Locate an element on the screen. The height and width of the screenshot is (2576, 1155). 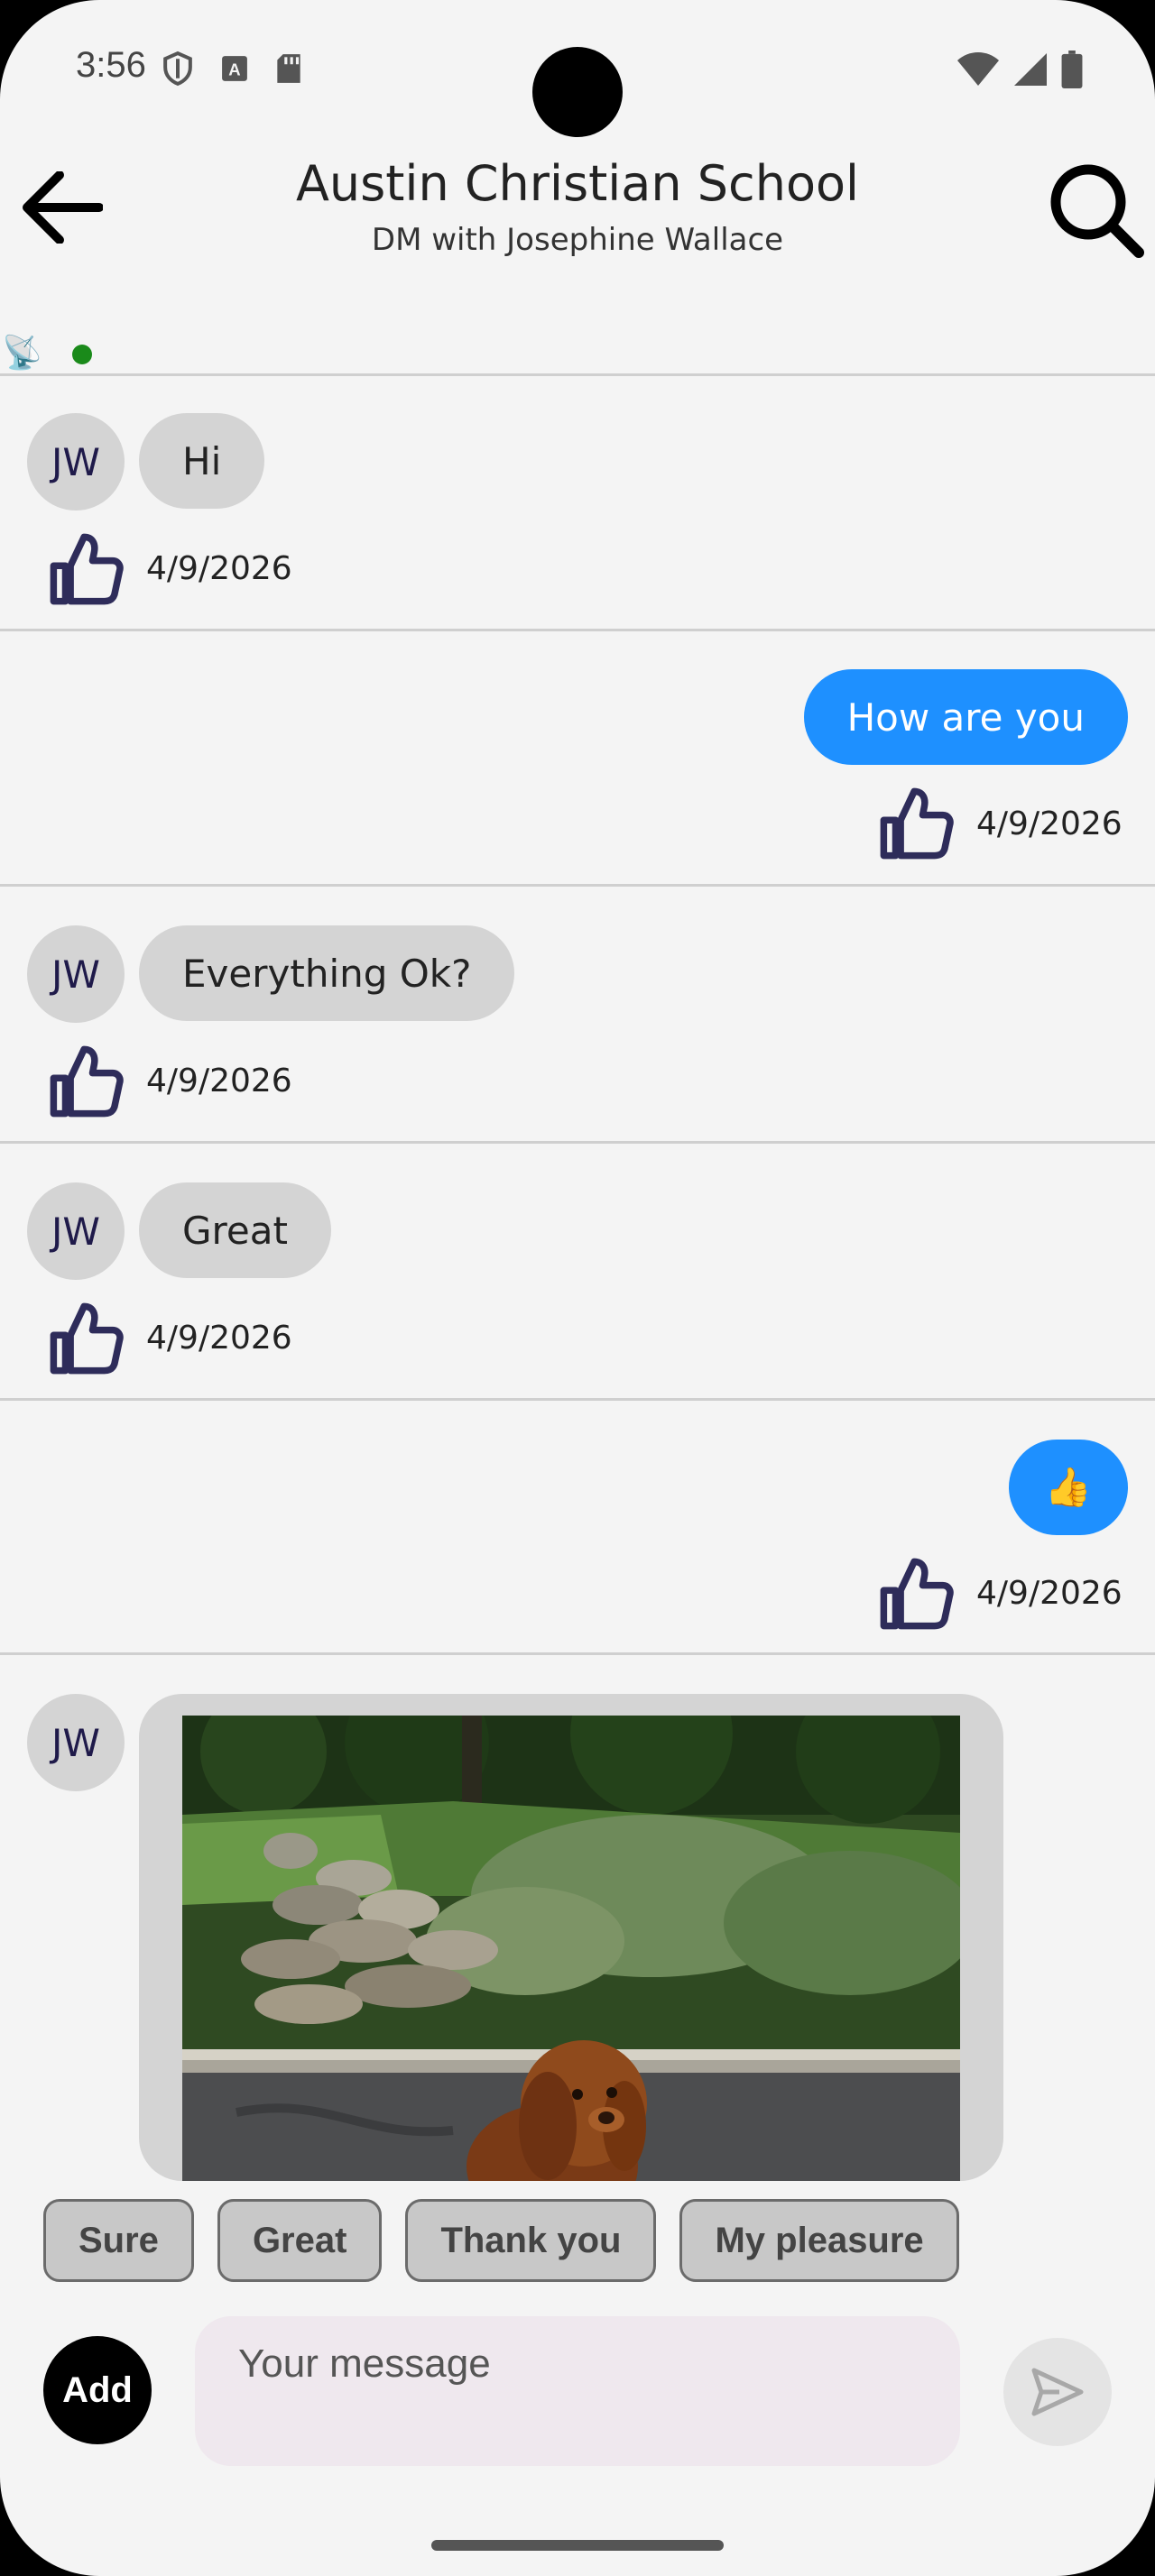
quick-reply-thank-you: Thank you is located at coordinates (531, 2241).